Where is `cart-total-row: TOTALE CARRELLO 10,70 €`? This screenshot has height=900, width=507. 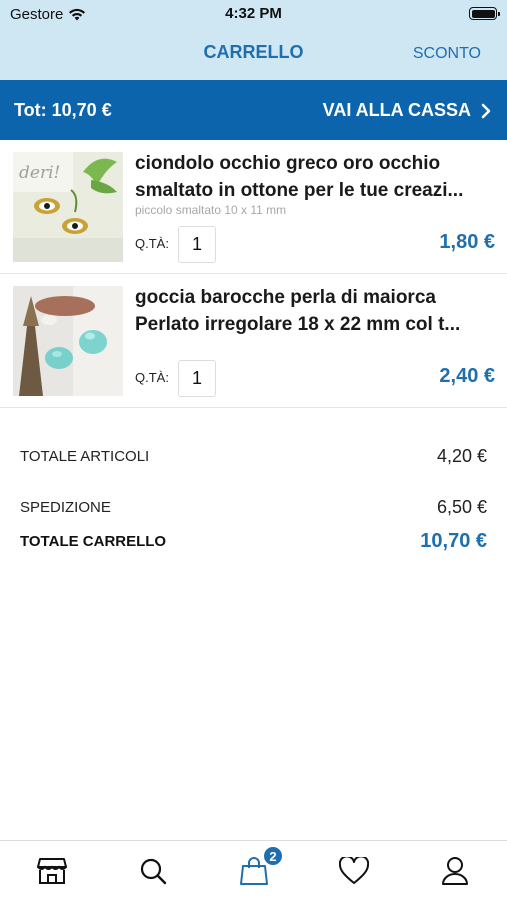
cart-total-row: TOTALE CARRELLO 10,70 € is located at coordinates (253, 541).